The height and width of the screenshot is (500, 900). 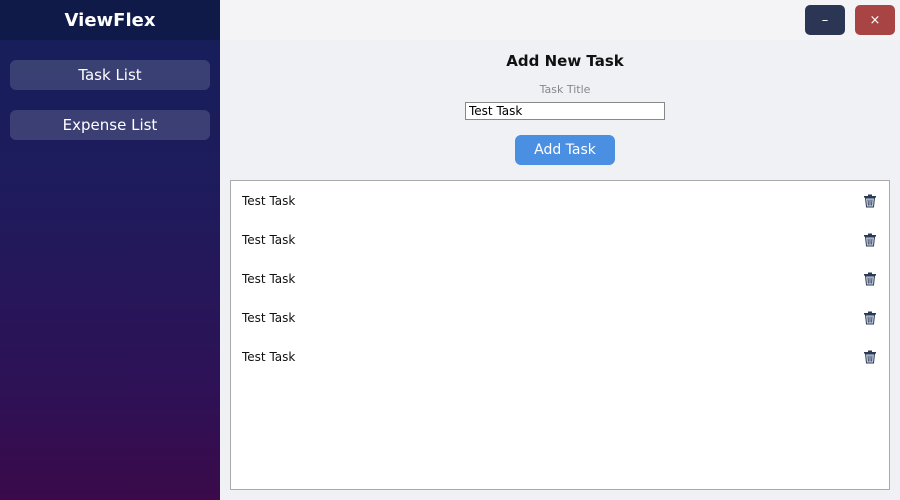 What do you see at coordinates (560, 20) in the screenshot?
I see `title-bar: – ×` at bounding box center [560, 20].